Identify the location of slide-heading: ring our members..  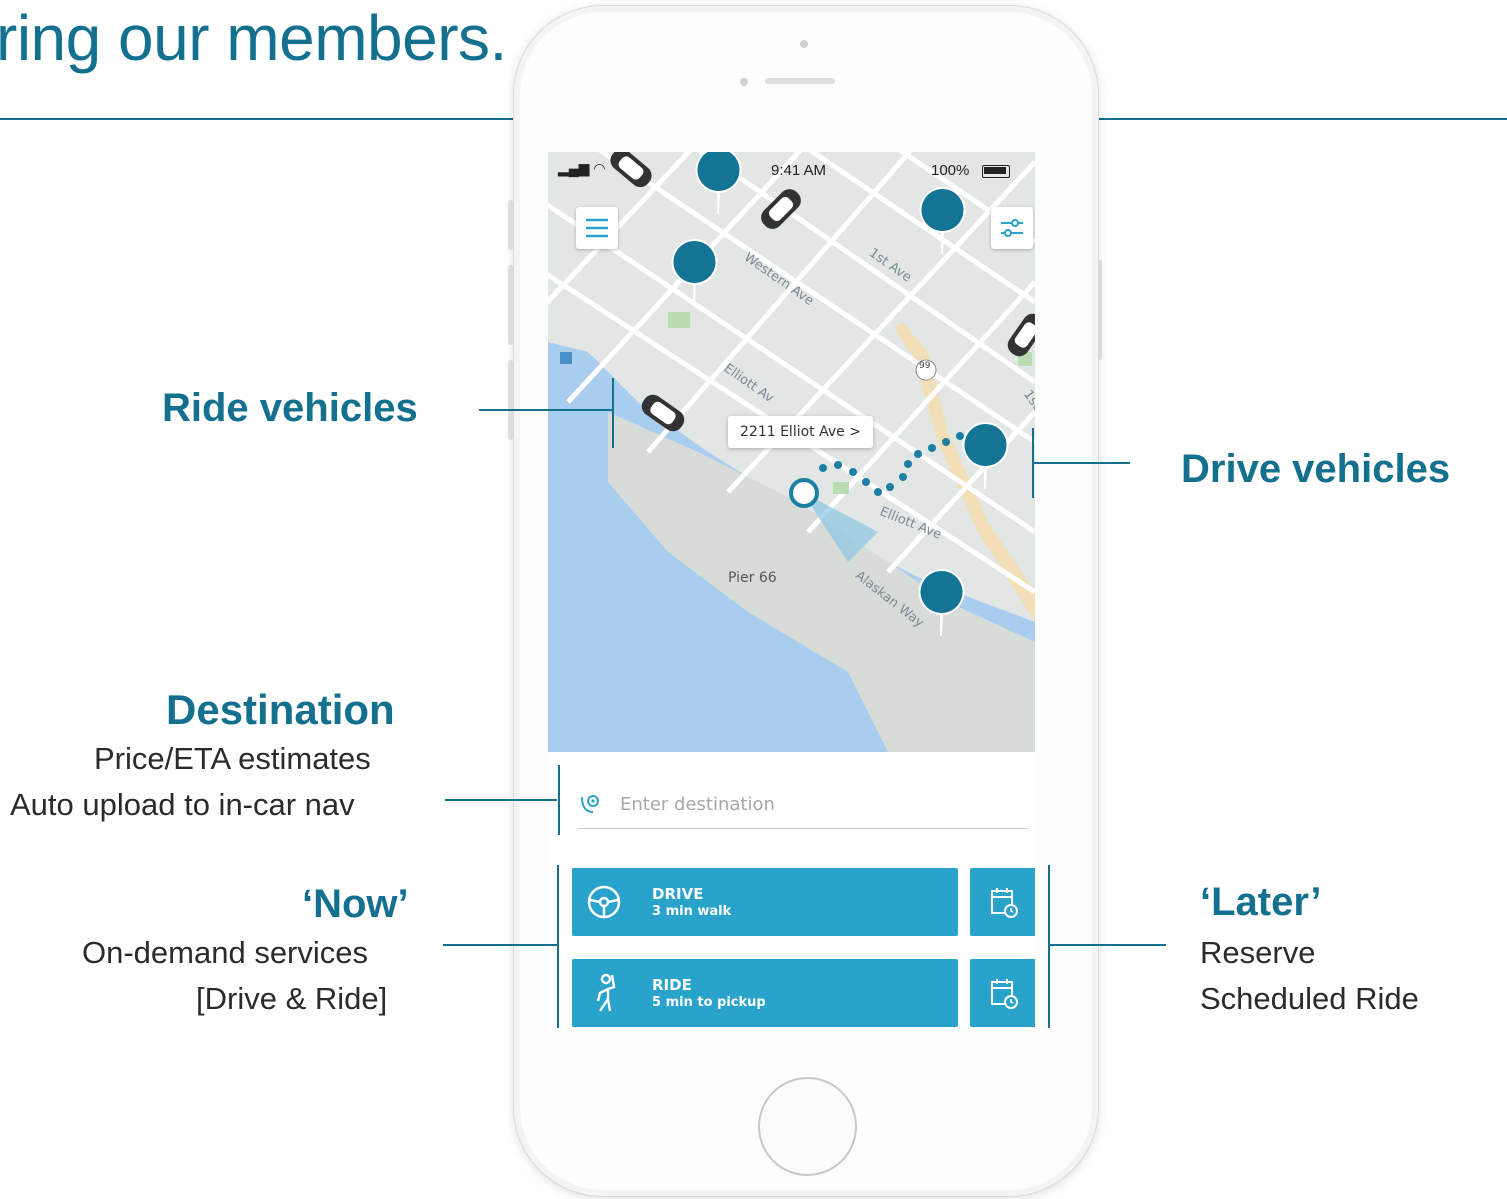
(253, 38).